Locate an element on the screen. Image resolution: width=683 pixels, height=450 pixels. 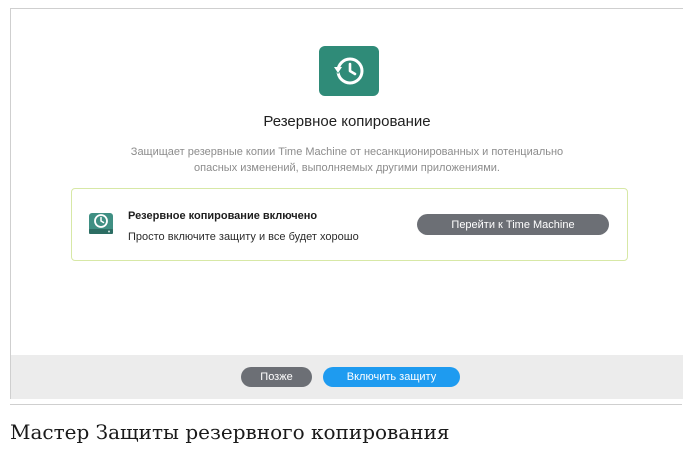
backup-disk-icon is located at coordinates (101, 224).